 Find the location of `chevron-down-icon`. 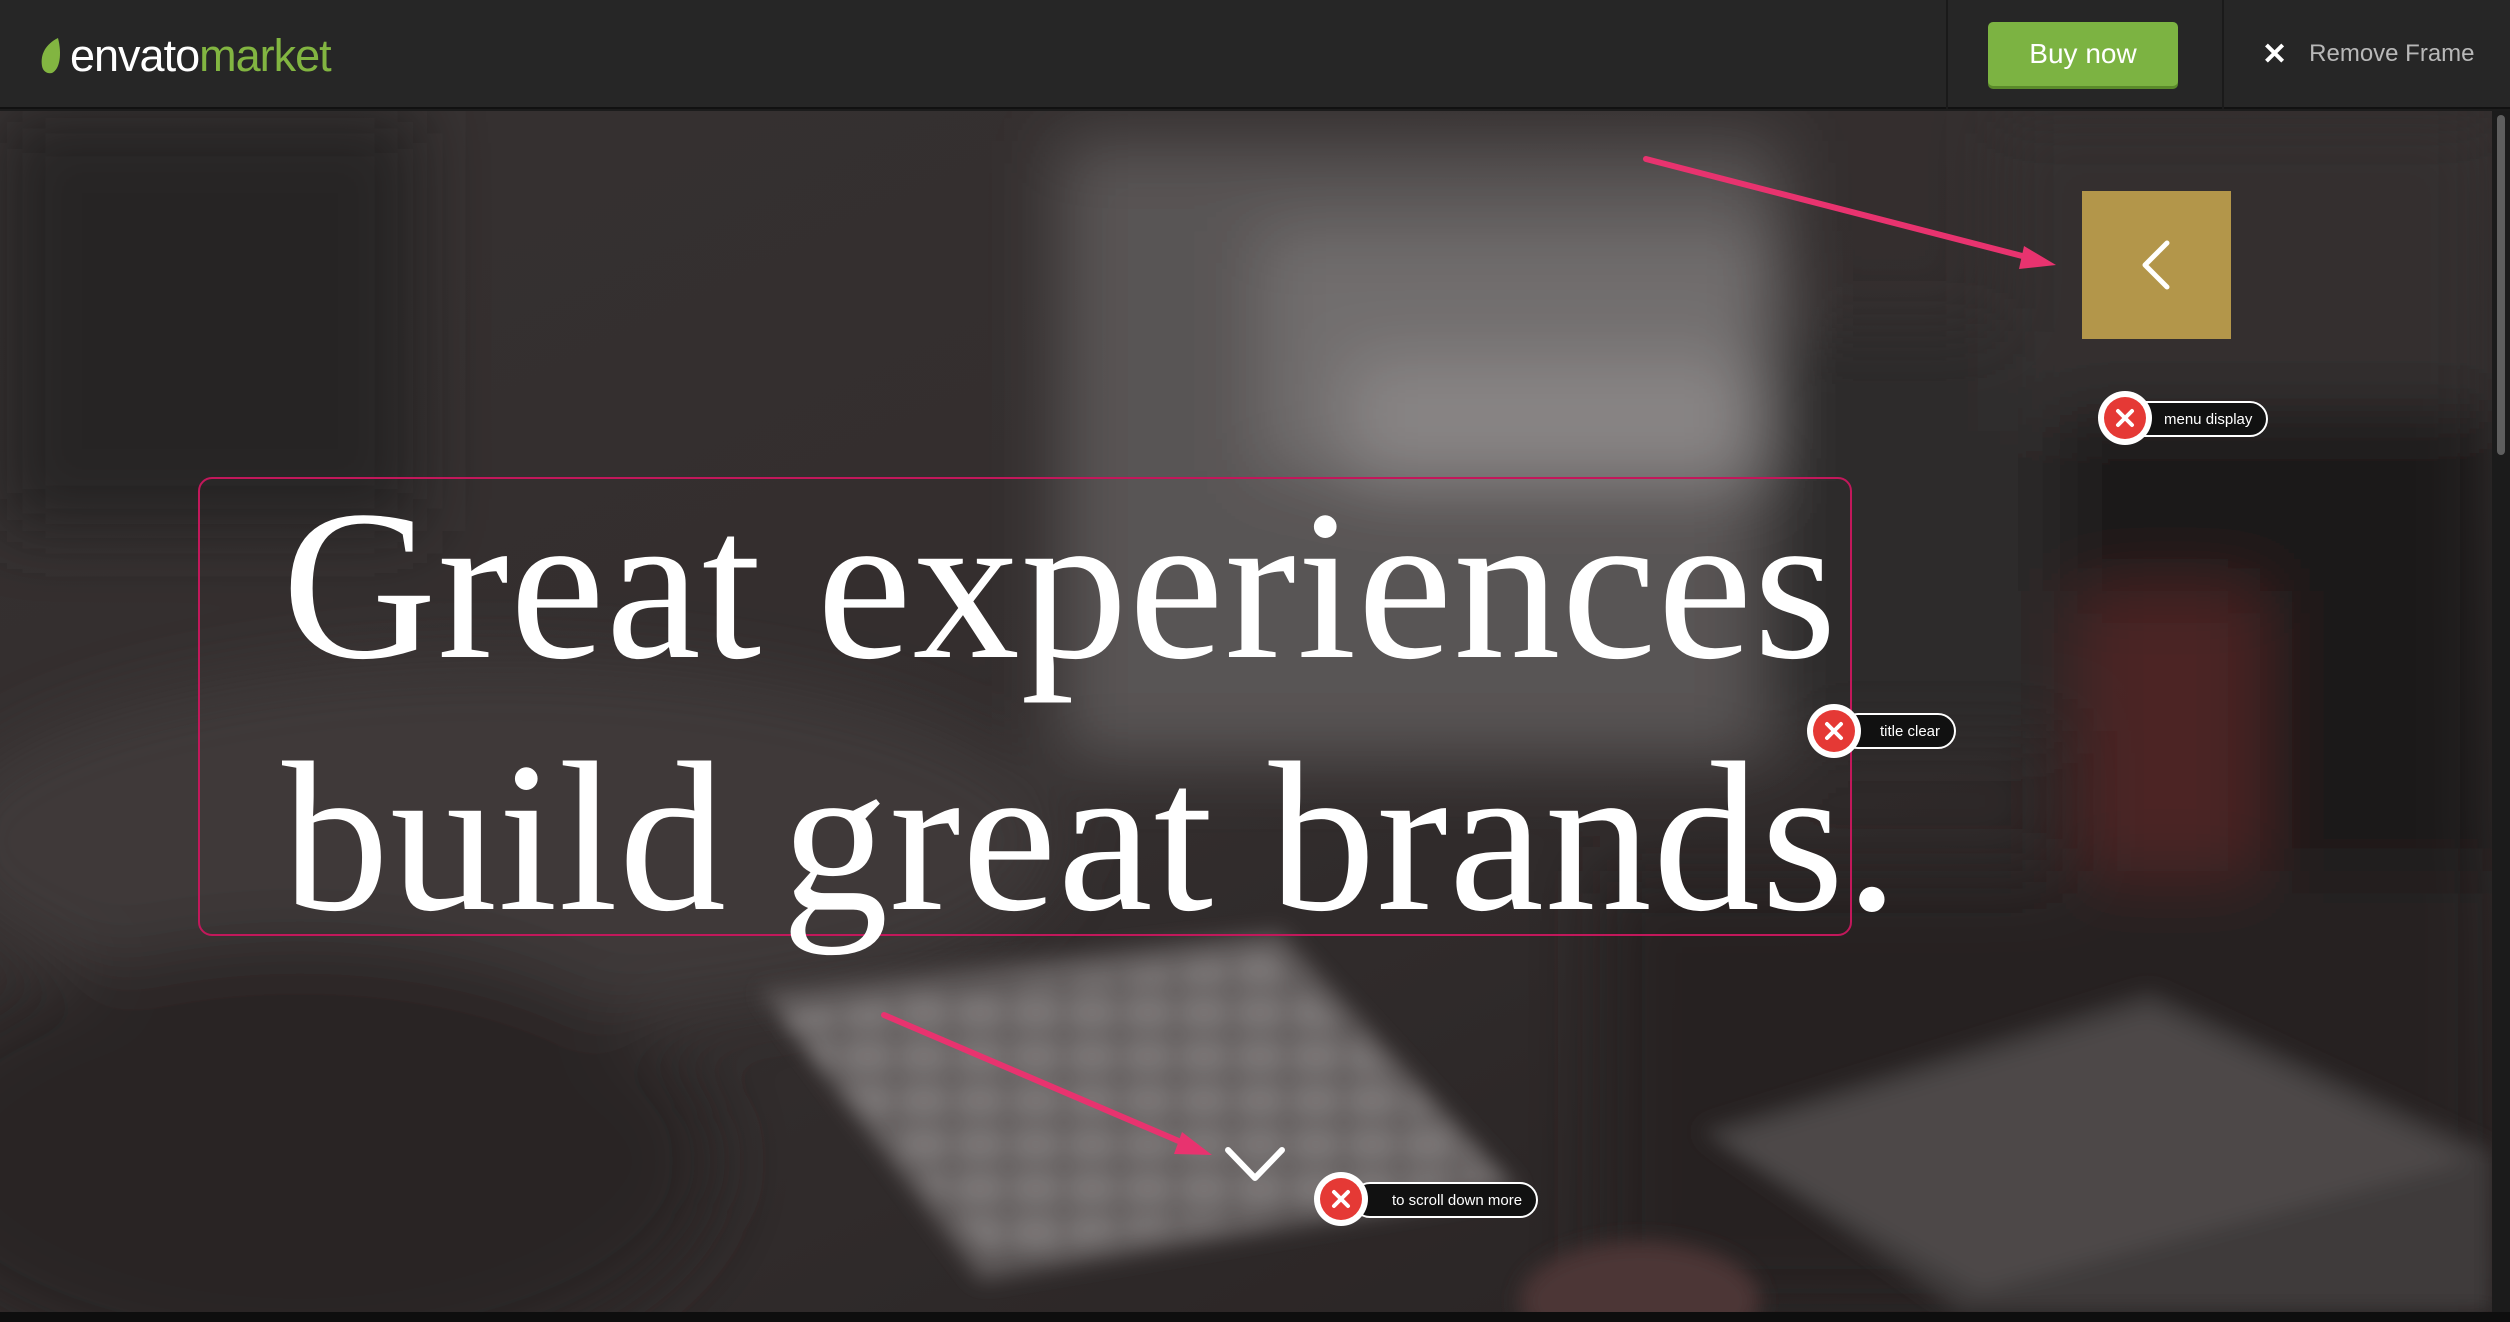

chevron-down-icon is located at coordinates (1255, 1164).